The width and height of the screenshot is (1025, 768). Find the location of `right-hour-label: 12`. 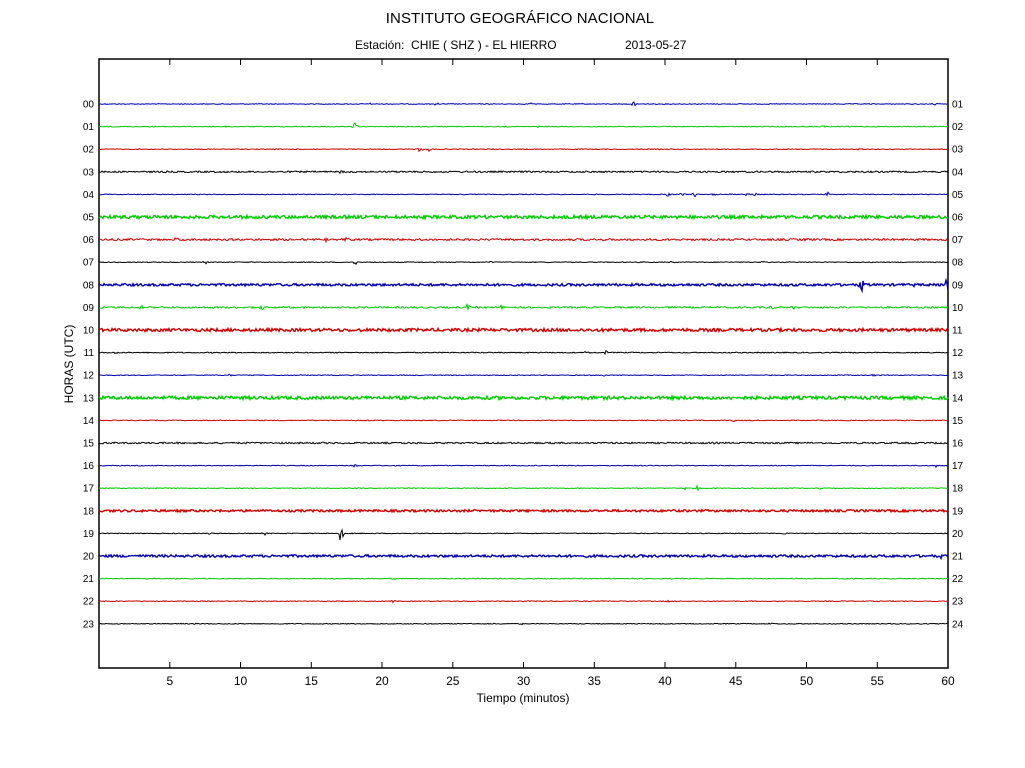

right-hour-label: 12 is located at coordinates (958, 353).